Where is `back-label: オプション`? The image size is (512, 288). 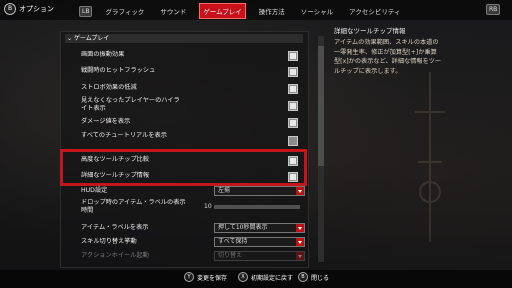 back-label: オプション is located at coordinates (36, 9).